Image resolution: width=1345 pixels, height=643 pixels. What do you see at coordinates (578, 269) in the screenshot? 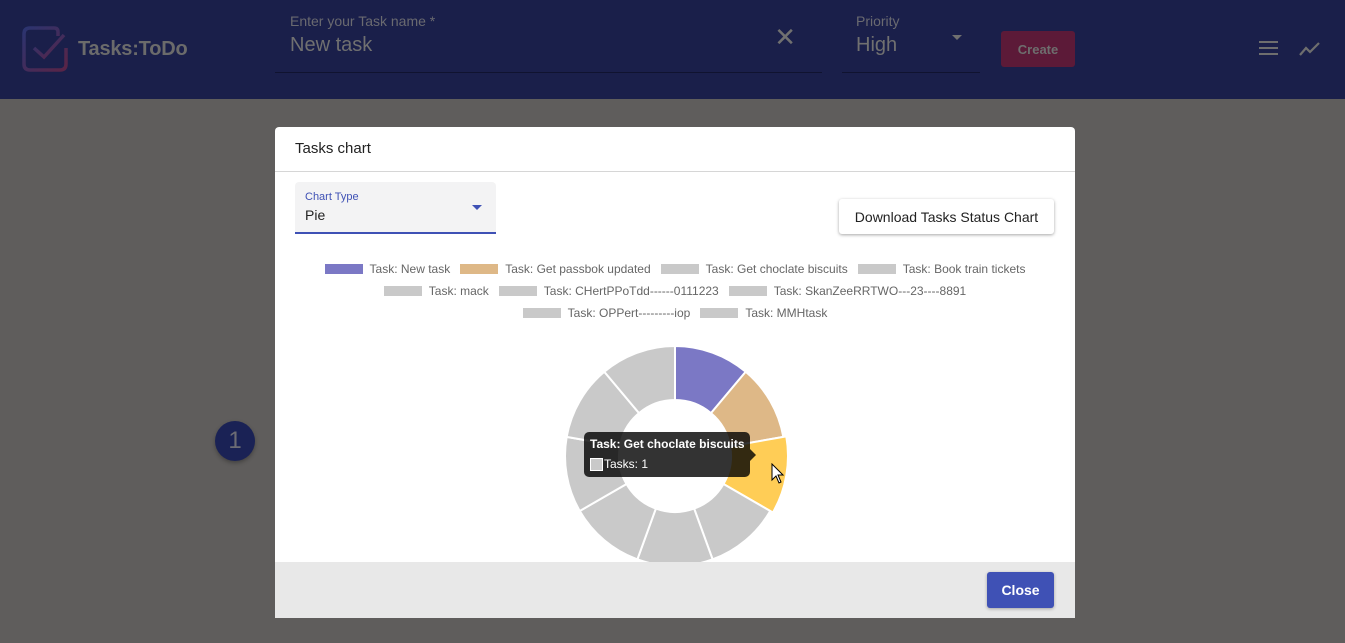
I see `legend-label: Task: Get passbok updated` at bounding box center [578, 269].